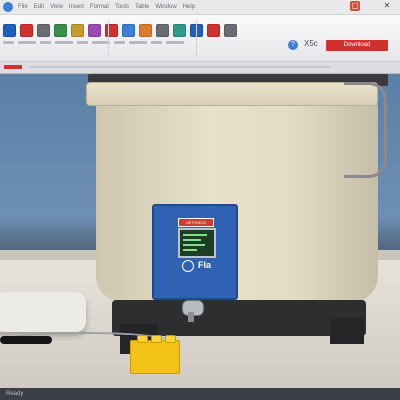 The height and width of the screenshot is (400, 400). Describe the element at coordinates (155, 354) in the screenshot. I see `toy-brick` at that location.